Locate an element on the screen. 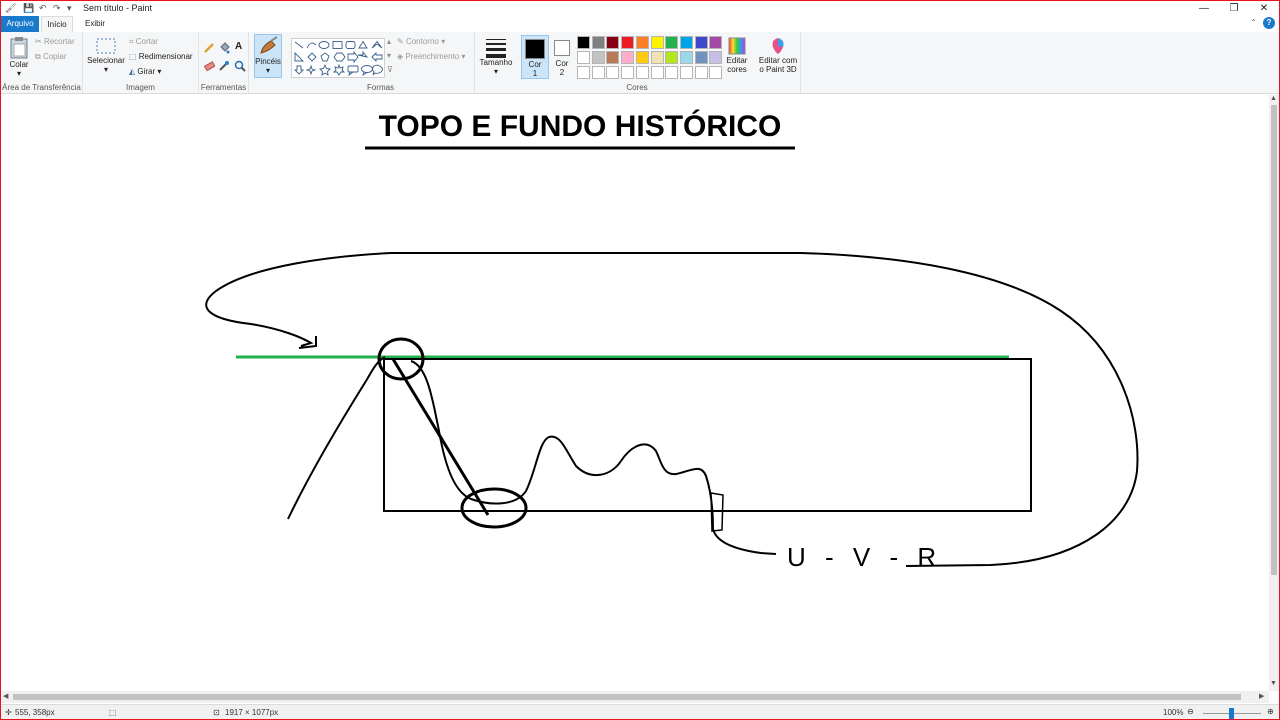 The image size is (1280, 720). fill-button: ◈ Preenchimento ▾ is located at coordinates (431, 56).